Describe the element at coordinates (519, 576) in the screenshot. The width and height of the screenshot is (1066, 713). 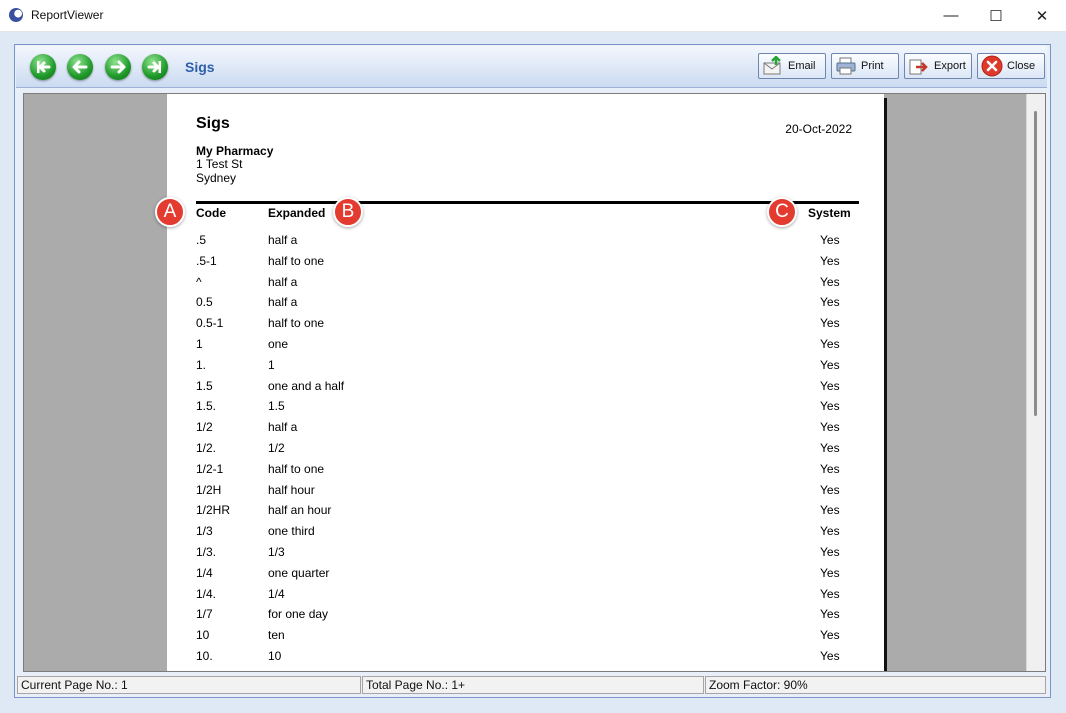
I see `table-row: 1/4 one quarter Yes` at that location.